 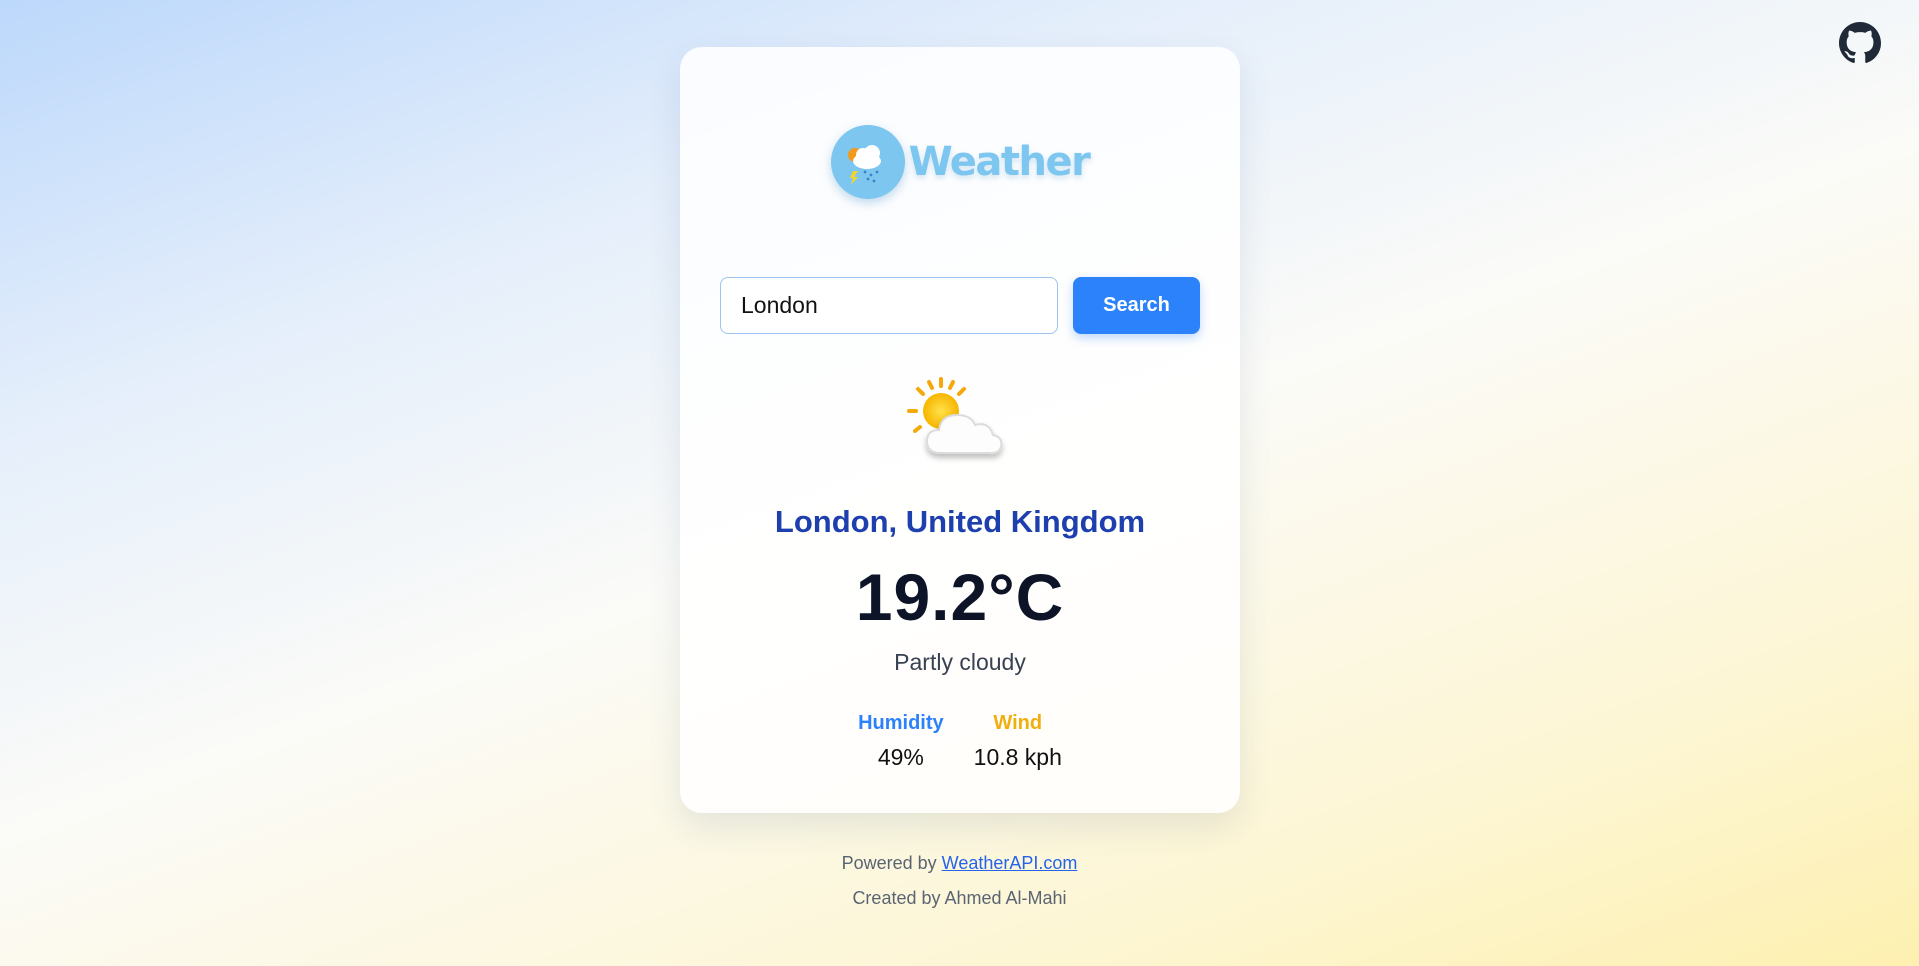 I want to click on powered-by-line: Powered by WeatherAPI.com, so click(x=959, y=863).